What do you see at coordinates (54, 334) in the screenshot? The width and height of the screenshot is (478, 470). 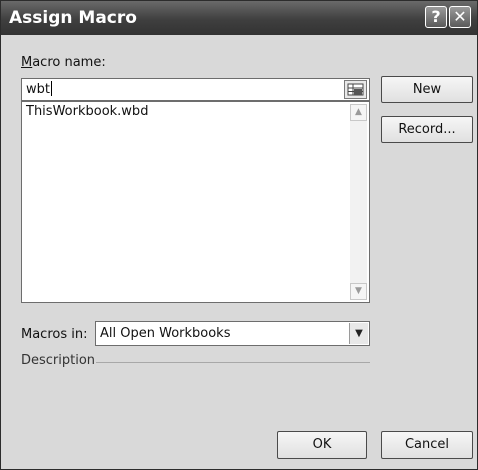 I see `macros-in-label: Macros in:` at bounding box center [54, 334].